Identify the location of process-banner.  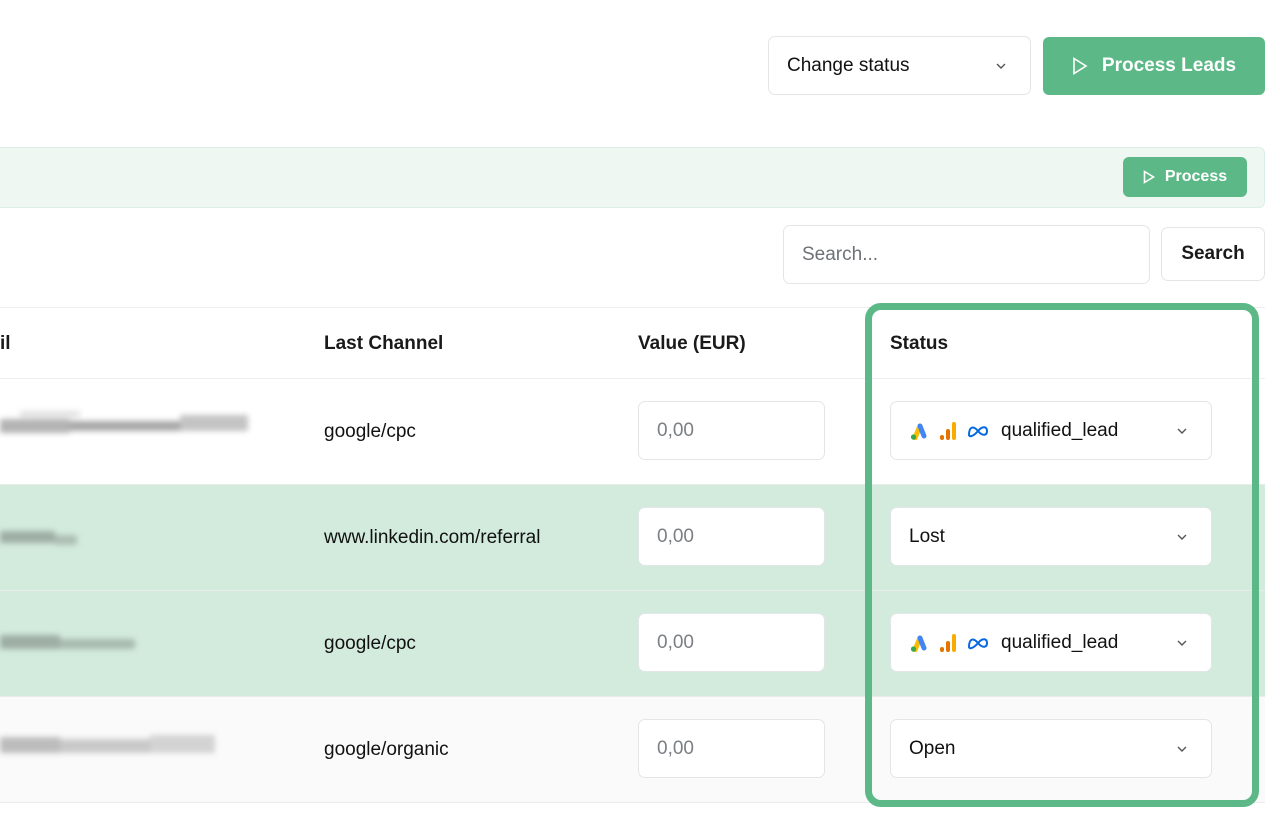
(632, 177).